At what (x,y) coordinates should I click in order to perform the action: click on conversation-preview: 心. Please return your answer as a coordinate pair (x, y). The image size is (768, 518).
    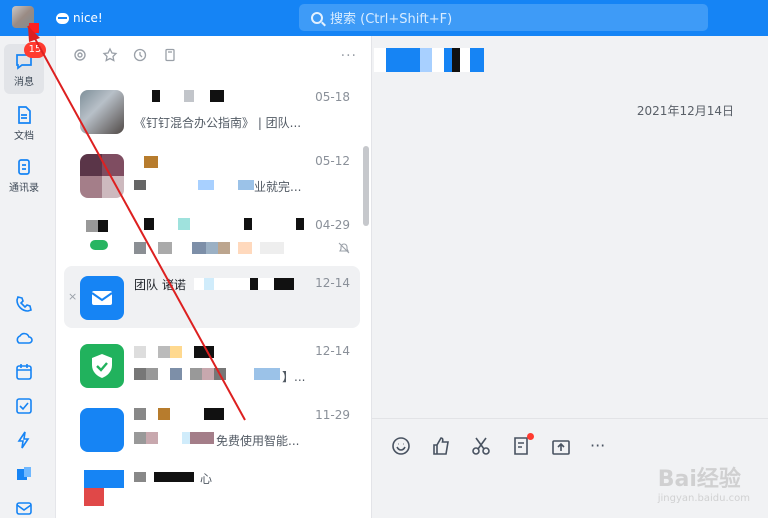
    Looking at the image, I should click on (206, 479).